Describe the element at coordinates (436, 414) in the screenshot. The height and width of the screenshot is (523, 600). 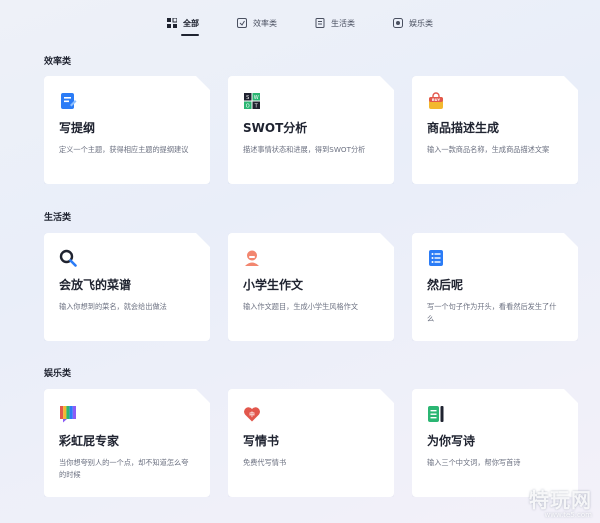
I see `poem-doc-icon` at that location.